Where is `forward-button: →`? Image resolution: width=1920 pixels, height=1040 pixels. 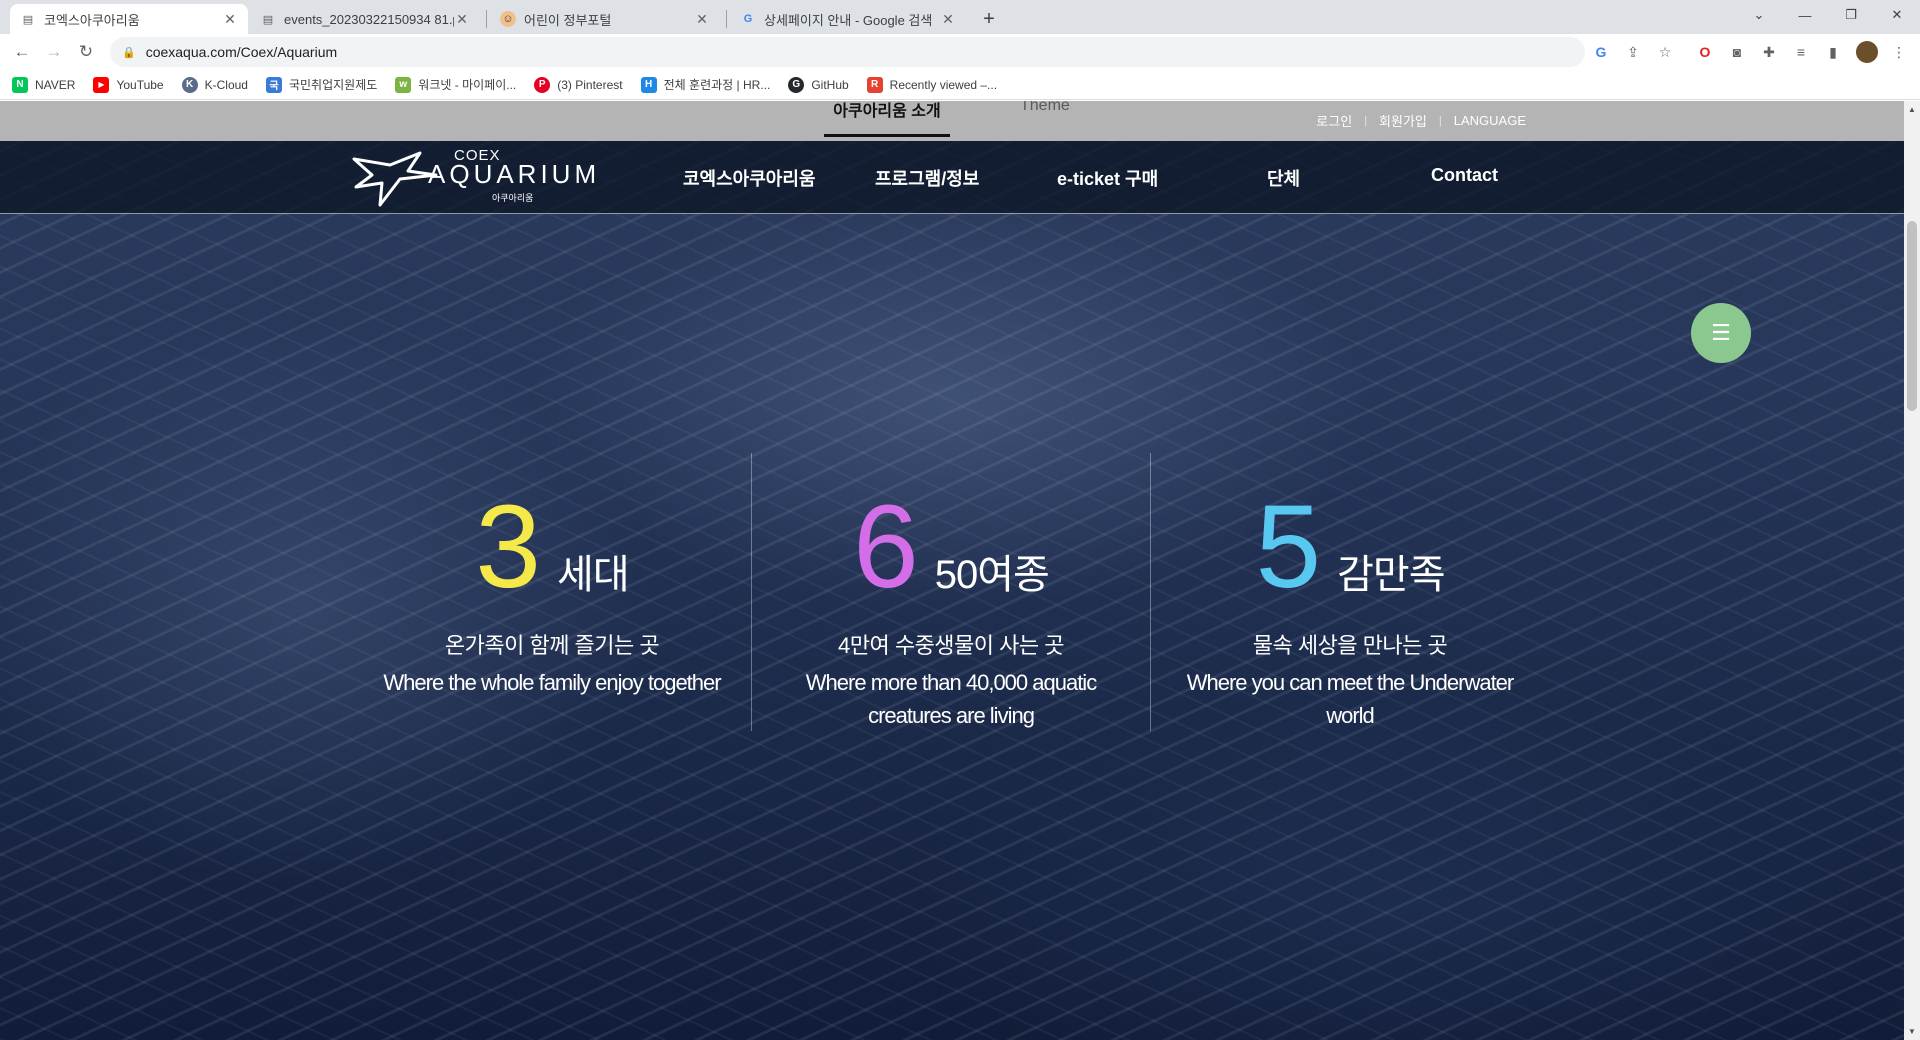
forward-button: → is located at coordinates (54, 52).